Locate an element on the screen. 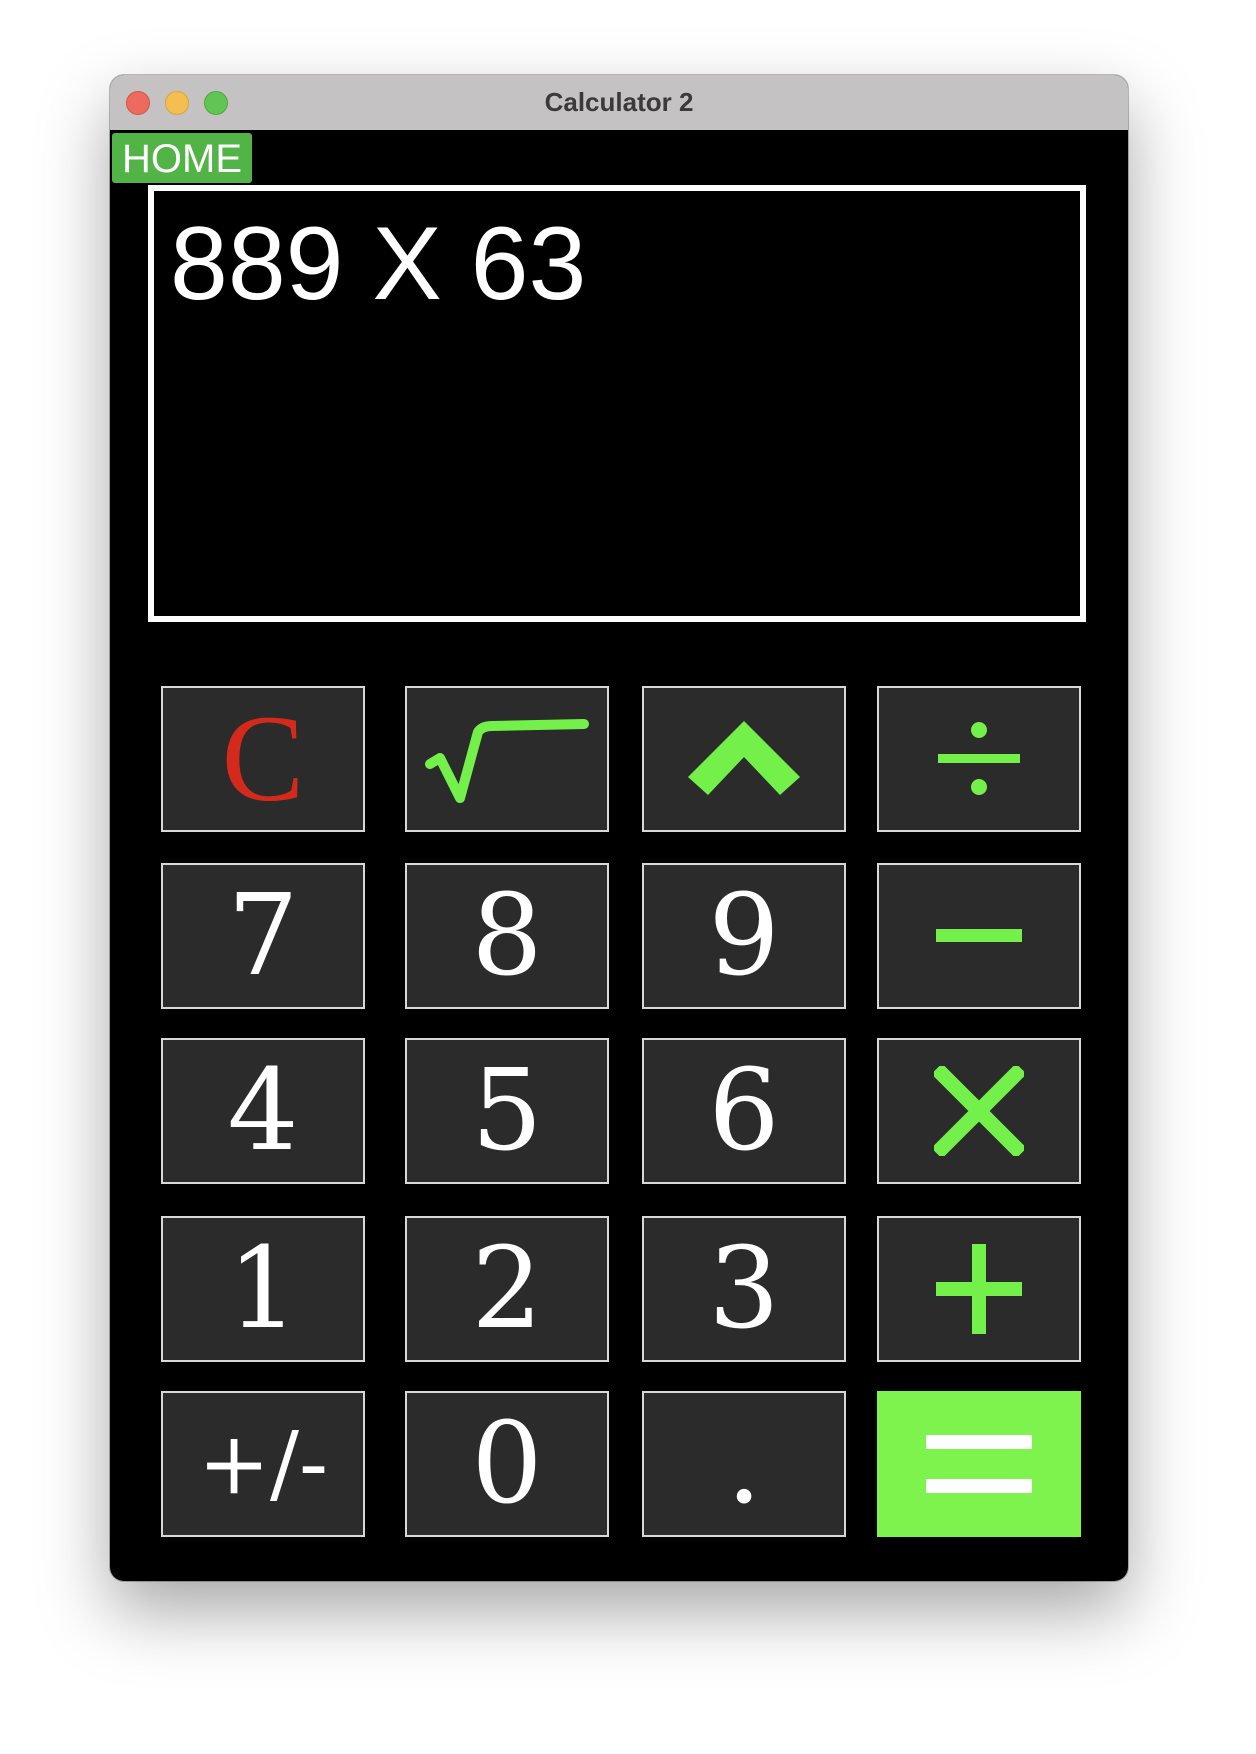  digit-8-label: 8 is located at coordinates (507, 936).